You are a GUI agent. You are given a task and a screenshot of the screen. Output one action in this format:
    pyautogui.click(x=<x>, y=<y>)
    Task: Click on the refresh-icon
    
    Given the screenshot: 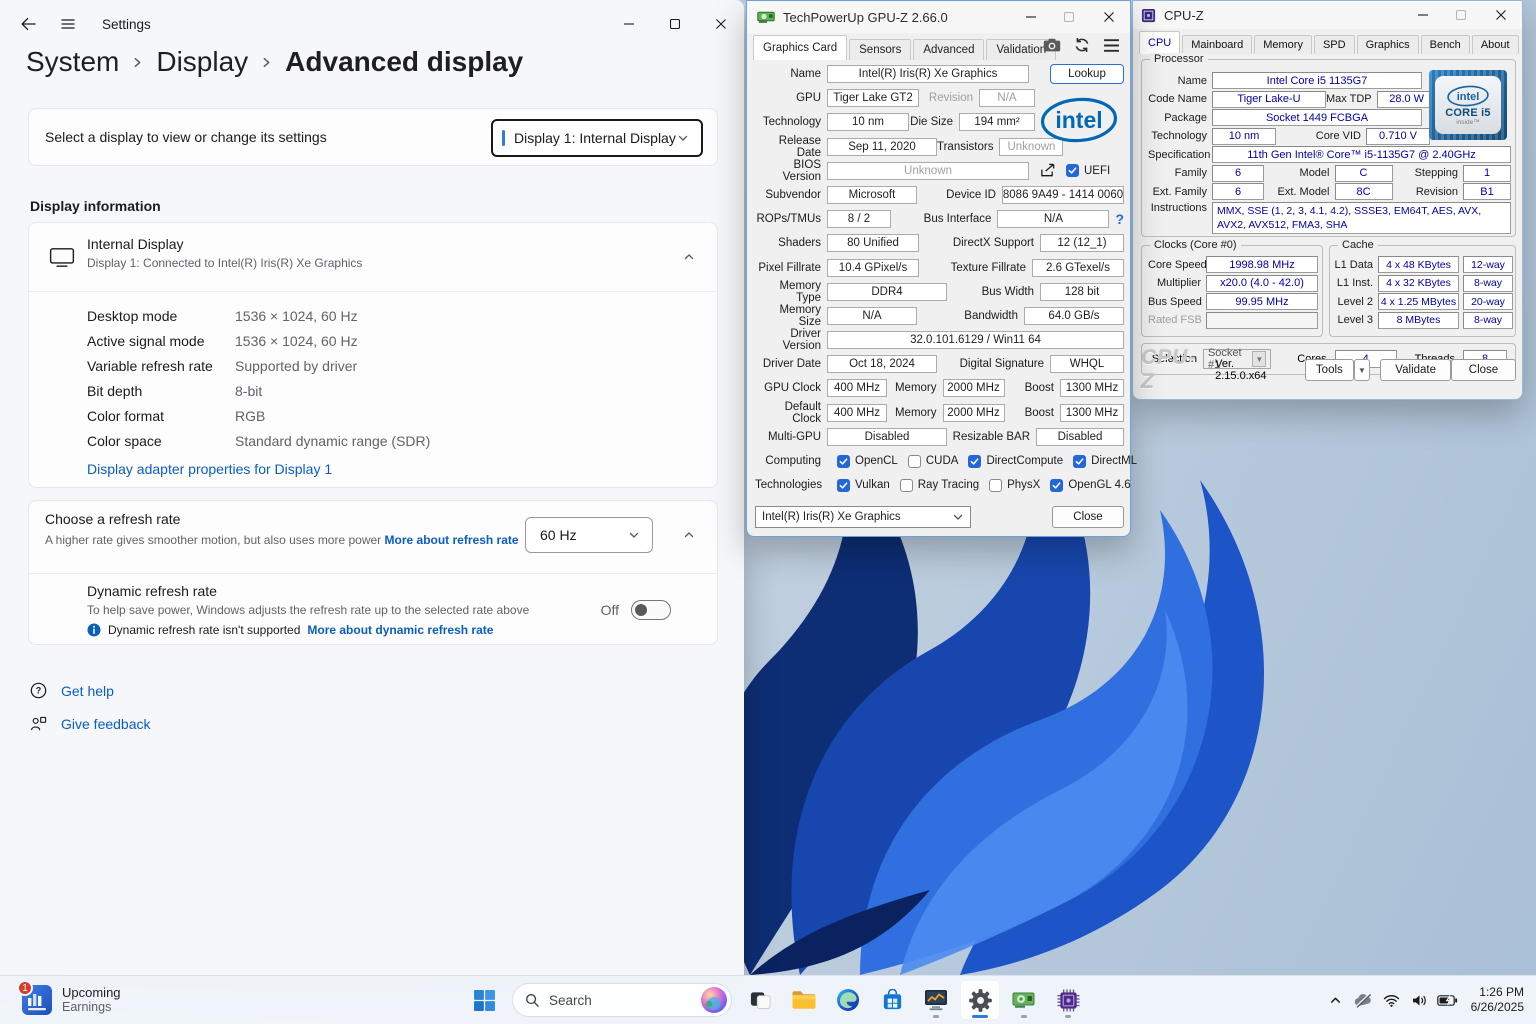 What is the action you would take?
    pyautogui.click(x=1082, y=45)
    